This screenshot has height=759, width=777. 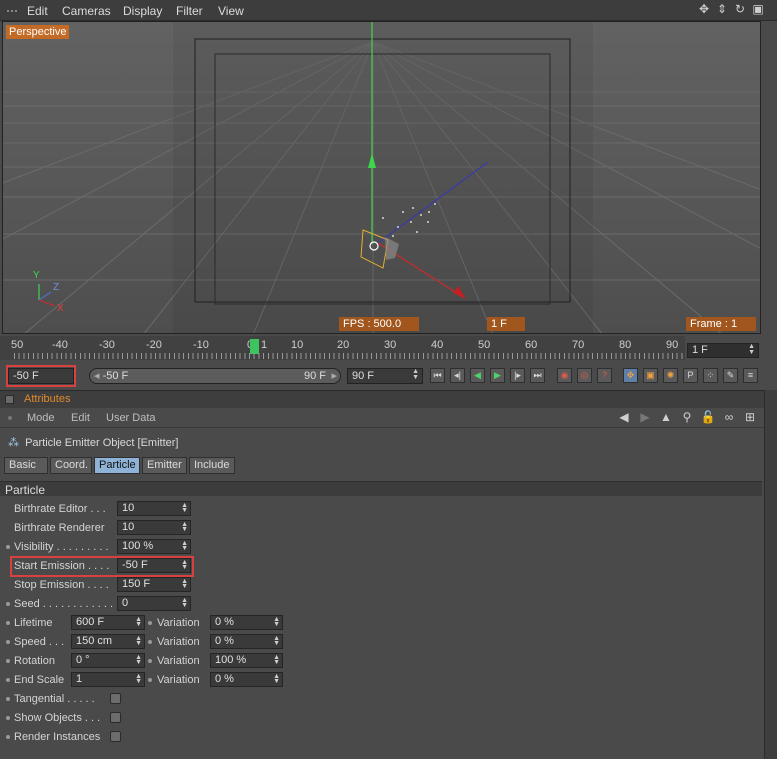 I want to click on tab-include: Include, so click(x=212, y=465).